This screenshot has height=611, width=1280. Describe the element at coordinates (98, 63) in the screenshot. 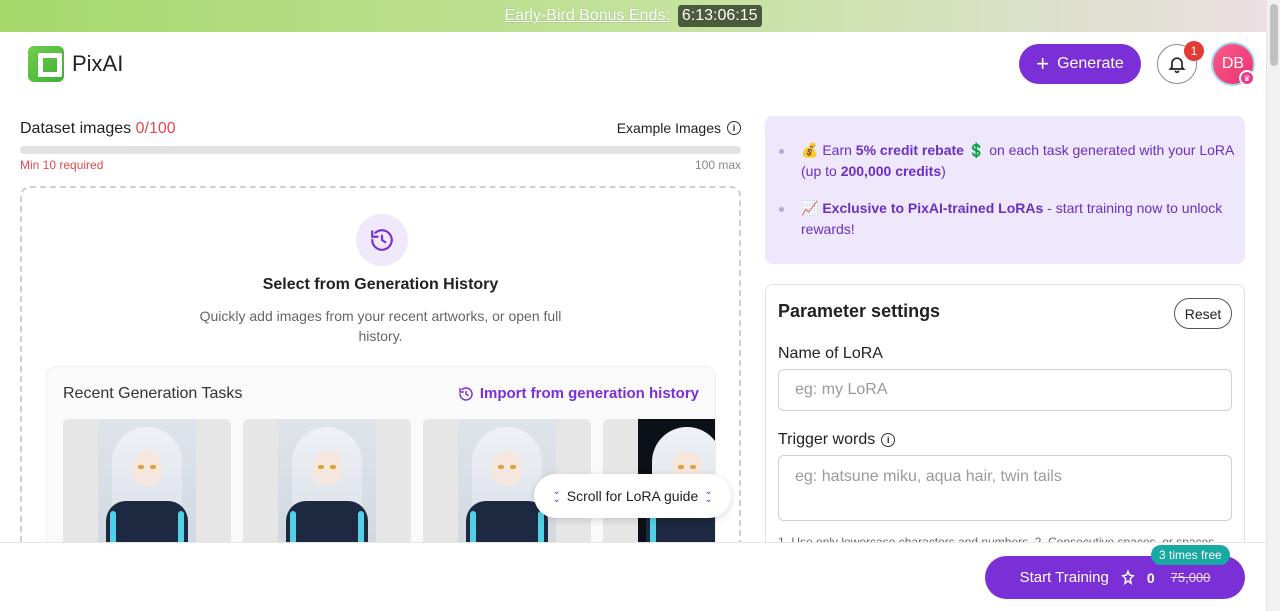

I see `logo-text: PixAI` at that location.